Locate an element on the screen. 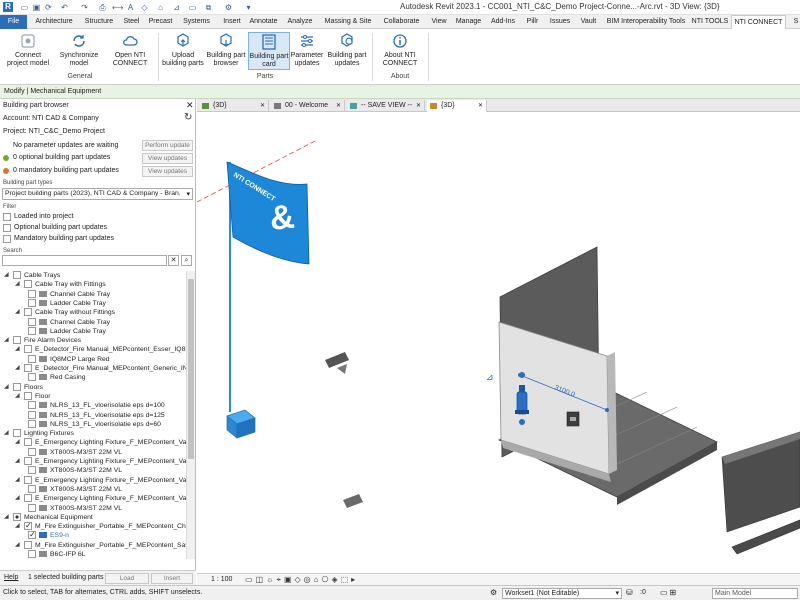 The height and width of the screenshot is (600, 800). tree-node: Red Casing is located at coordinates (93, 377).